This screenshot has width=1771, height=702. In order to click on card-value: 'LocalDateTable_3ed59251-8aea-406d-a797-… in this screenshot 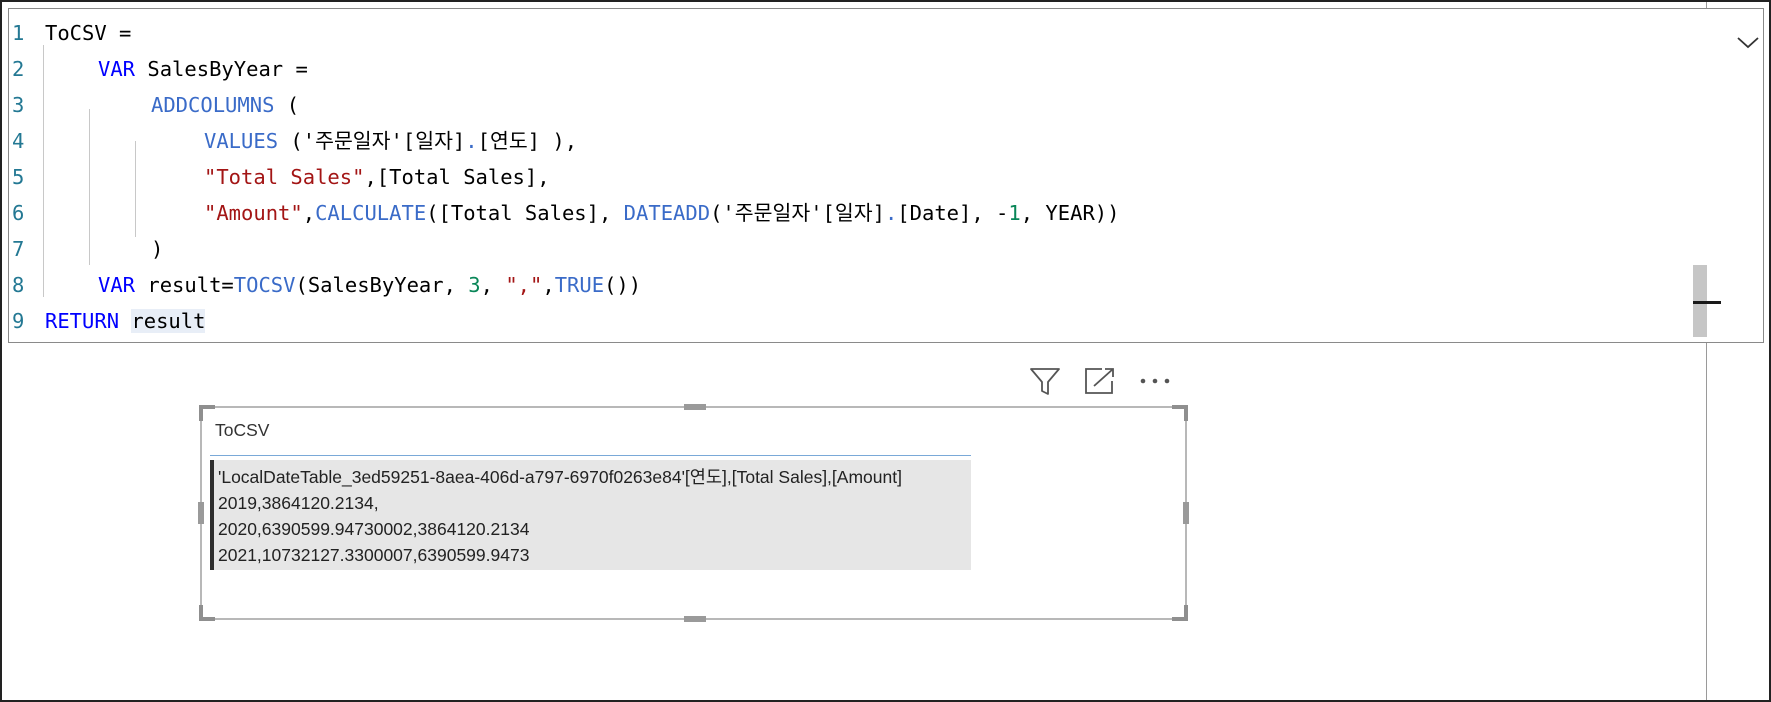, I will do `click(590, 515)`.